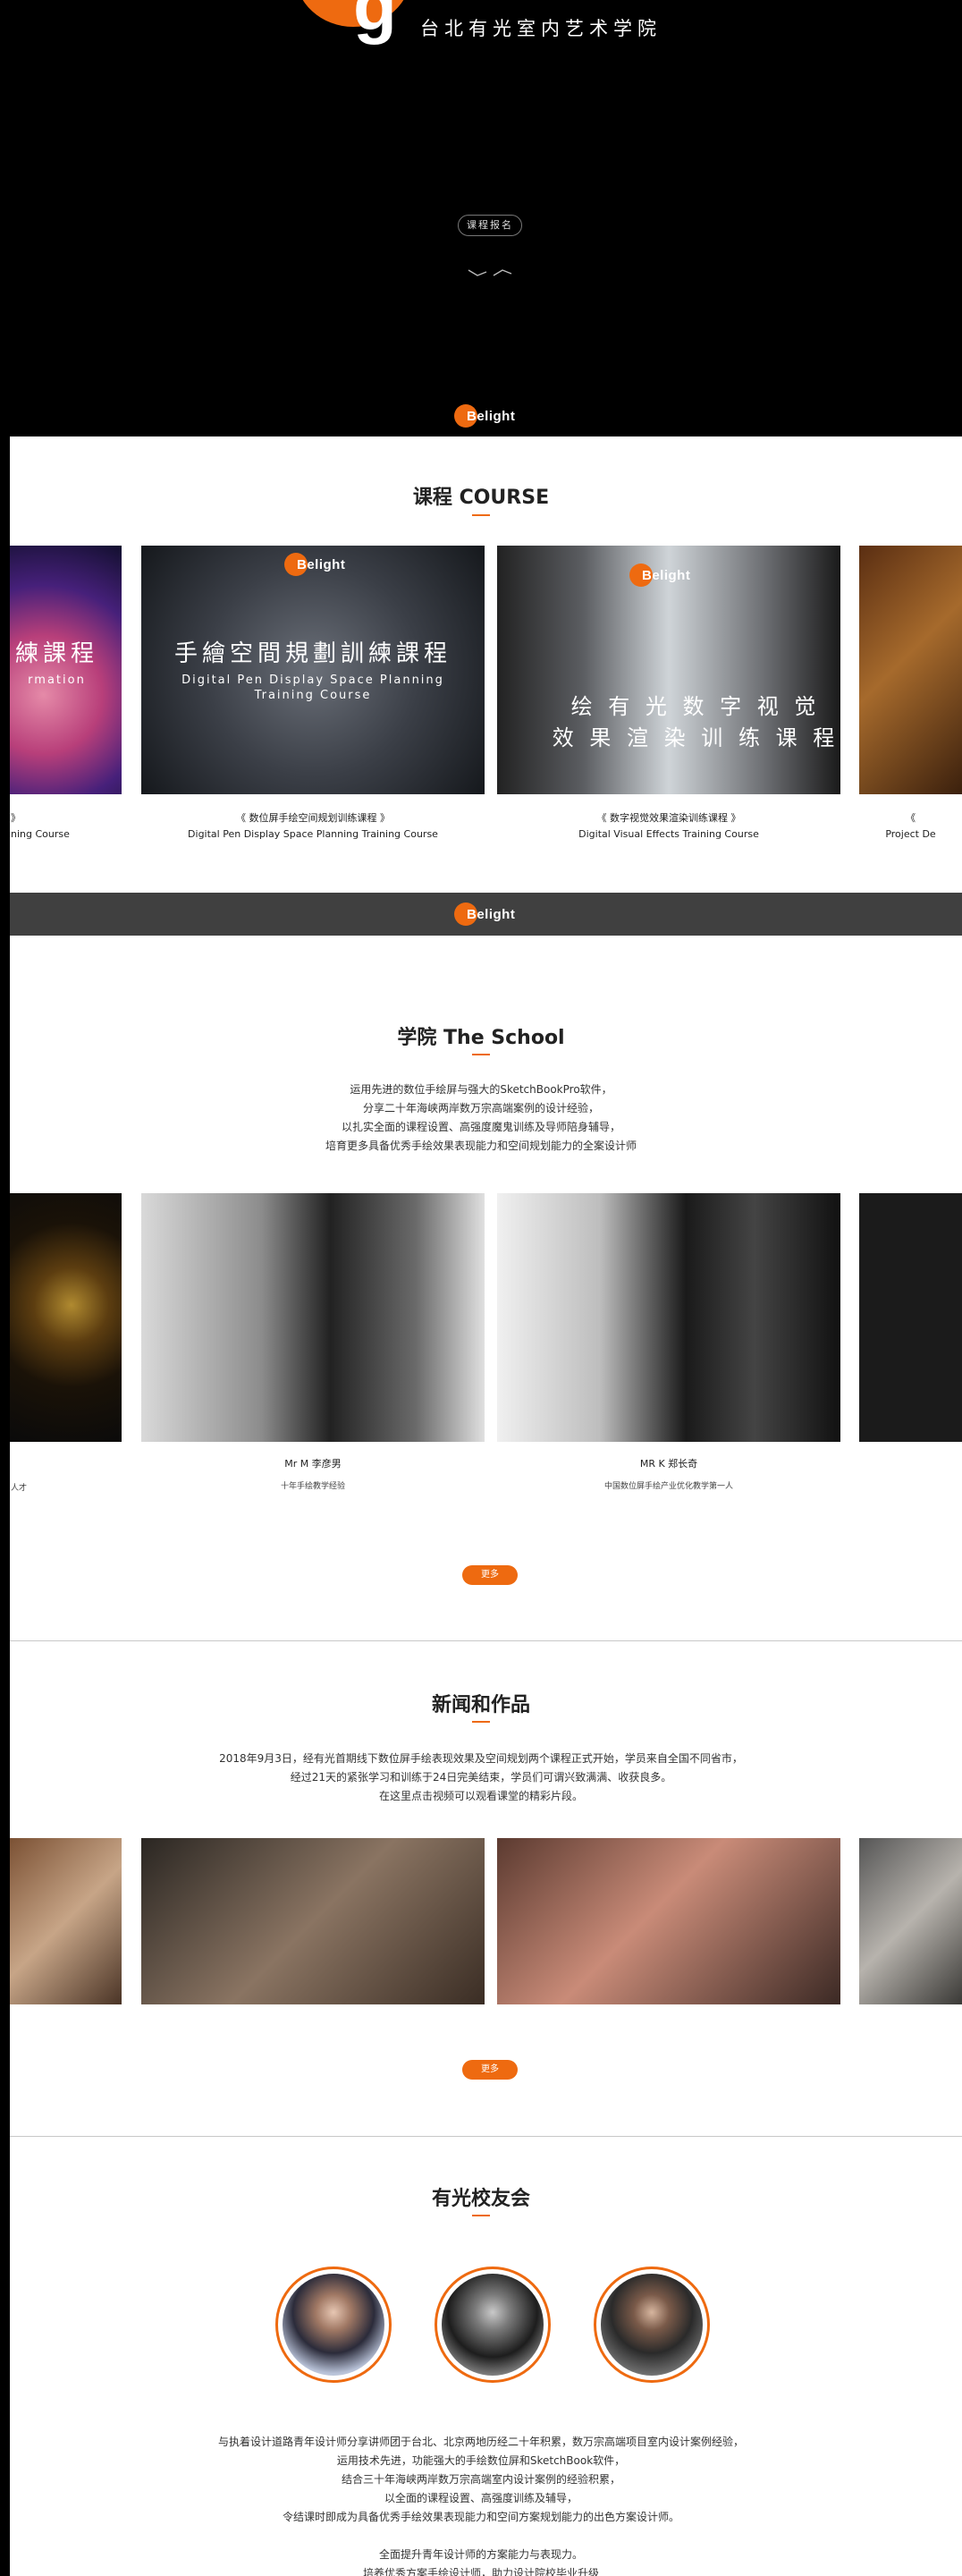 The image size is (962, 2576). I want to click on hero-subtitle: 台北有光室内艺术学院, so click(541, 28).